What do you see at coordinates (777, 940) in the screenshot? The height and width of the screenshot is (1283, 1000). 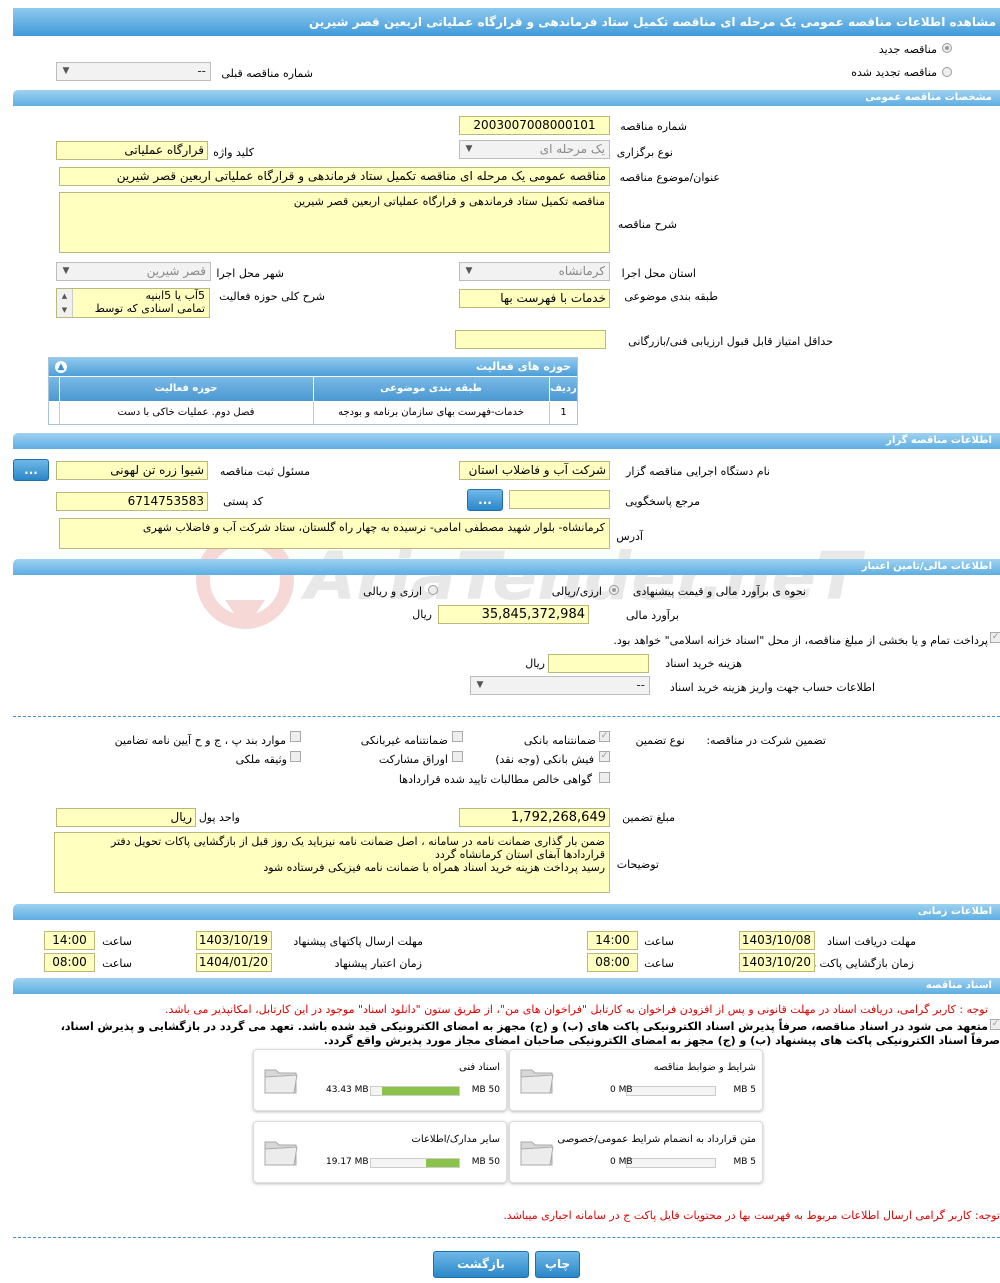 I see `receive-date-field: 1403/10/08` at bounding box center [777, 940].